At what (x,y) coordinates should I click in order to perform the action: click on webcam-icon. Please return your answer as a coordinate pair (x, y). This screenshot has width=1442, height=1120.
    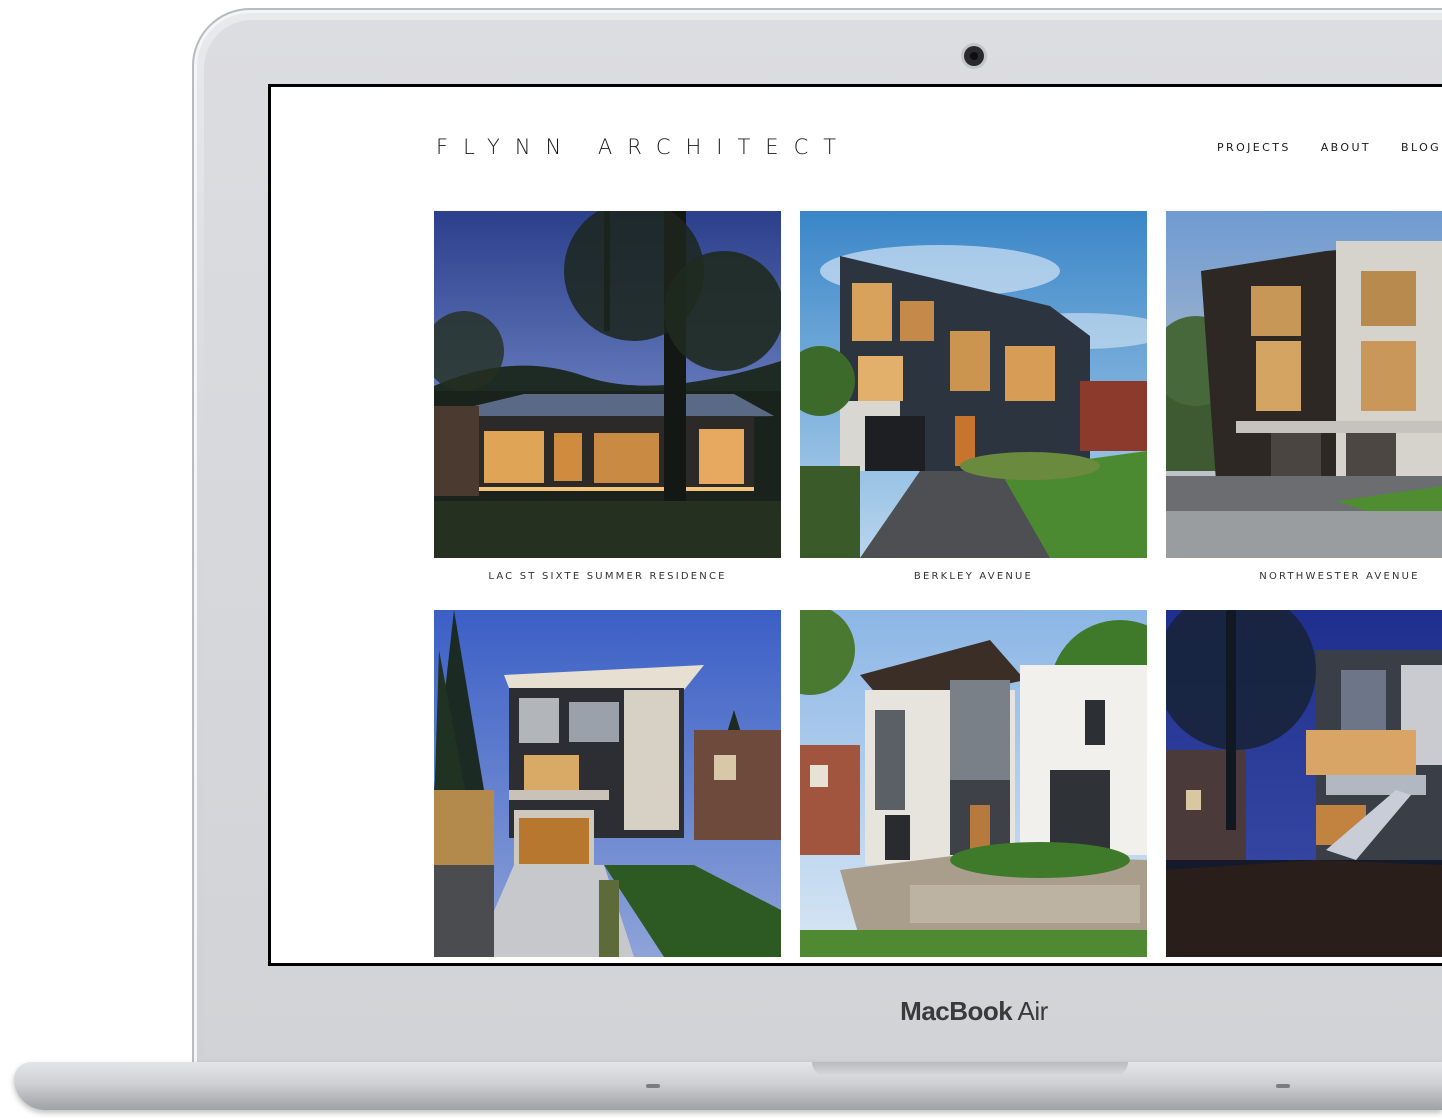
    Looking at the image, I should click on (974, 56).